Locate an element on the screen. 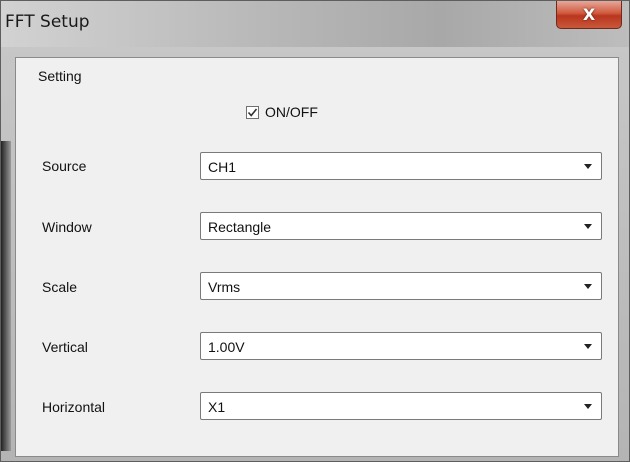 The image size is (630, 462). window-select: Rectangle is located at coordinates (401, 226).